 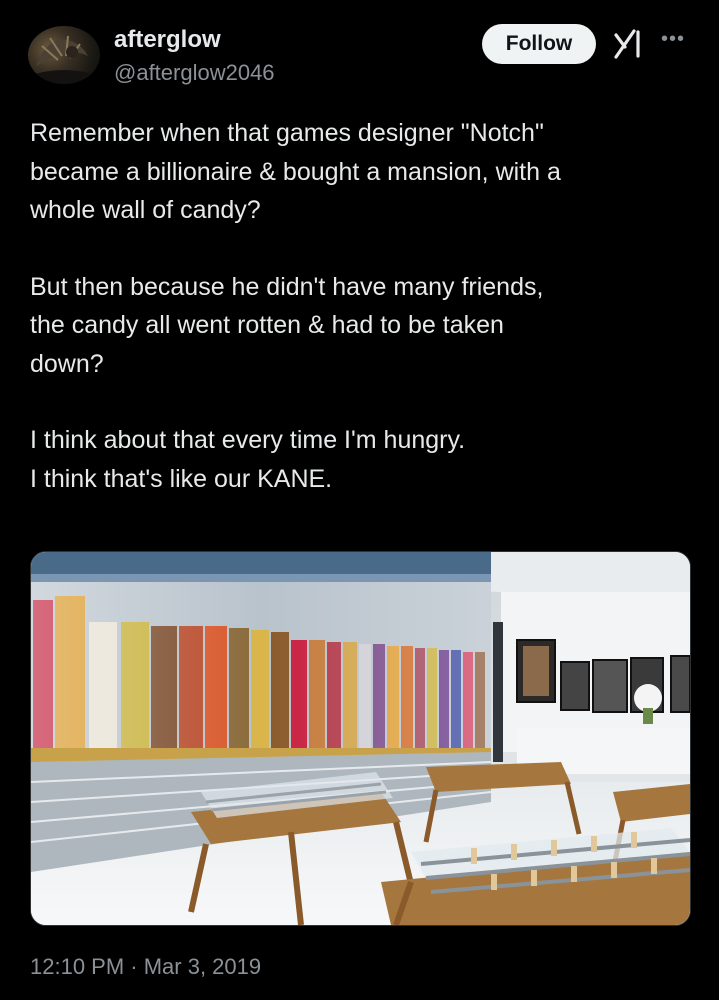 What do you see at coordinates (359, 56) in the screenshot?
I see `tweet-header: afterglow @afterglow2046 Follow •••` at bounding box center [359, 56].